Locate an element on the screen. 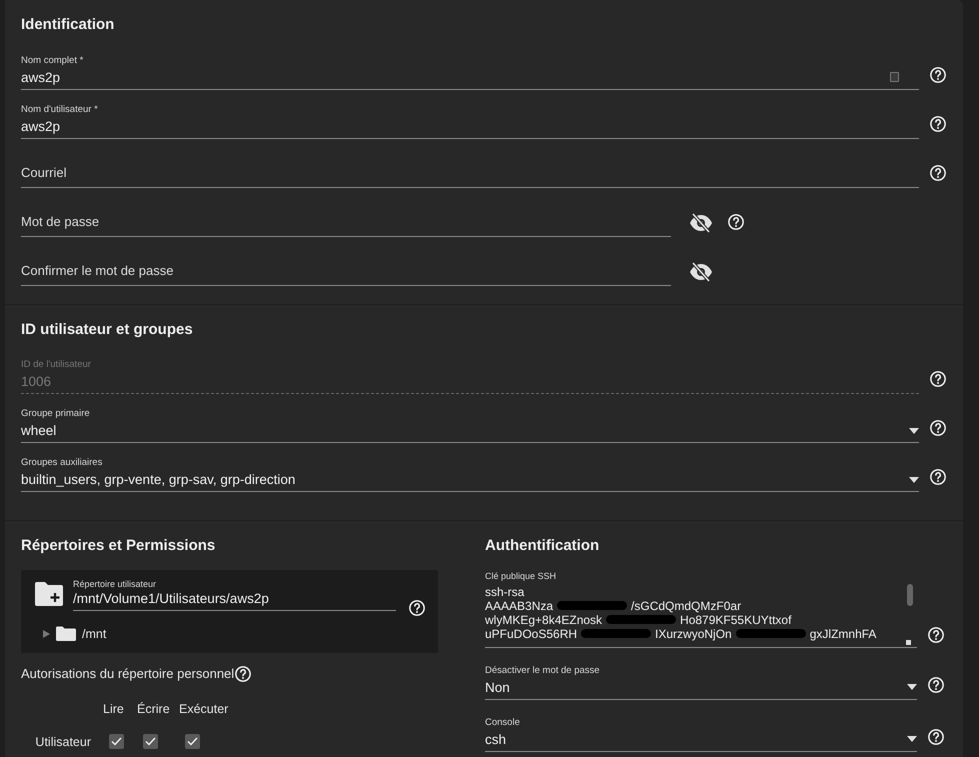 This screenshot has width=979, height=757. ssh-key-field: Clé publique SSH ssh-rsa AAAAB3Nza /sGCdQmdQMzF0ar wlyMKEg+8k4EZnosk Ho879KF55KUYttxof uPFuDOoS56RH IXurzwyoNjOn gxJlZmnhFA is located at coordinates (701, 609).